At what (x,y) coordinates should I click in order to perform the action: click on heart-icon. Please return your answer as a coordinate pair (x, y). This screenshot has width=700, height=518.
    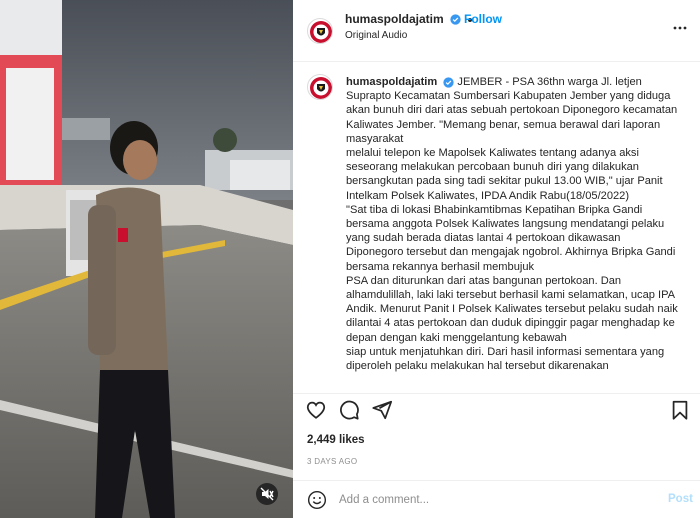
    Looking at the image, I should click on (316, 410).